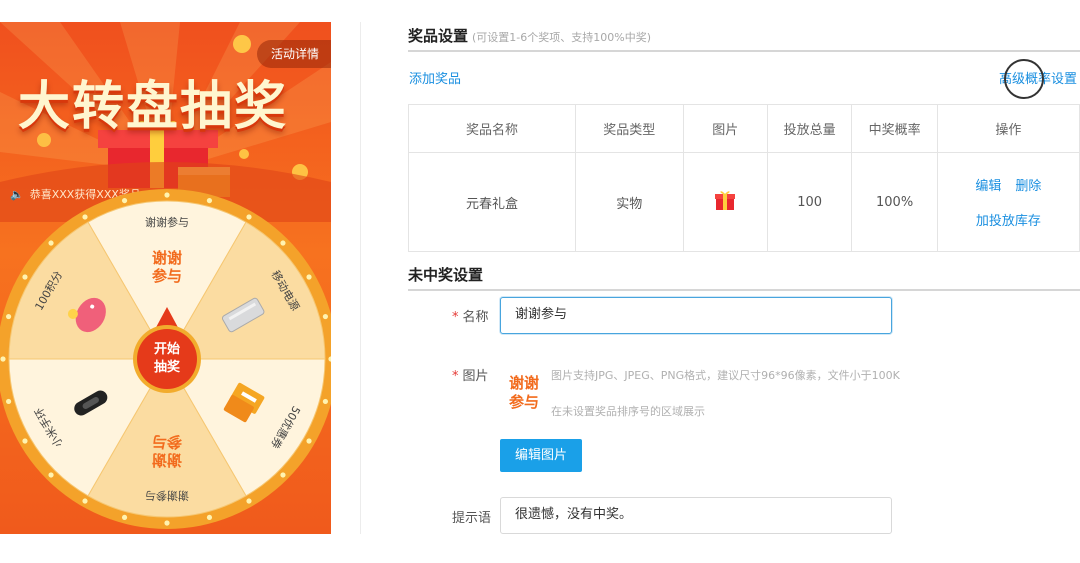 This screenshot has height=563, width=1080. What do you see at coordinates (725, 128) in the screenshot?
I see `col-image: 图片` at bounding box center [725, 128].